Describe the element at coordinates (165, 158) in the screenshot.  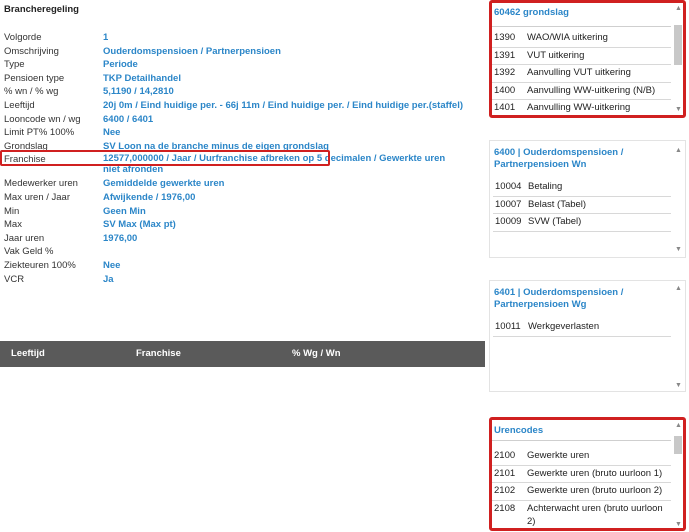
I see `grondslag-highlight-box` at that location.